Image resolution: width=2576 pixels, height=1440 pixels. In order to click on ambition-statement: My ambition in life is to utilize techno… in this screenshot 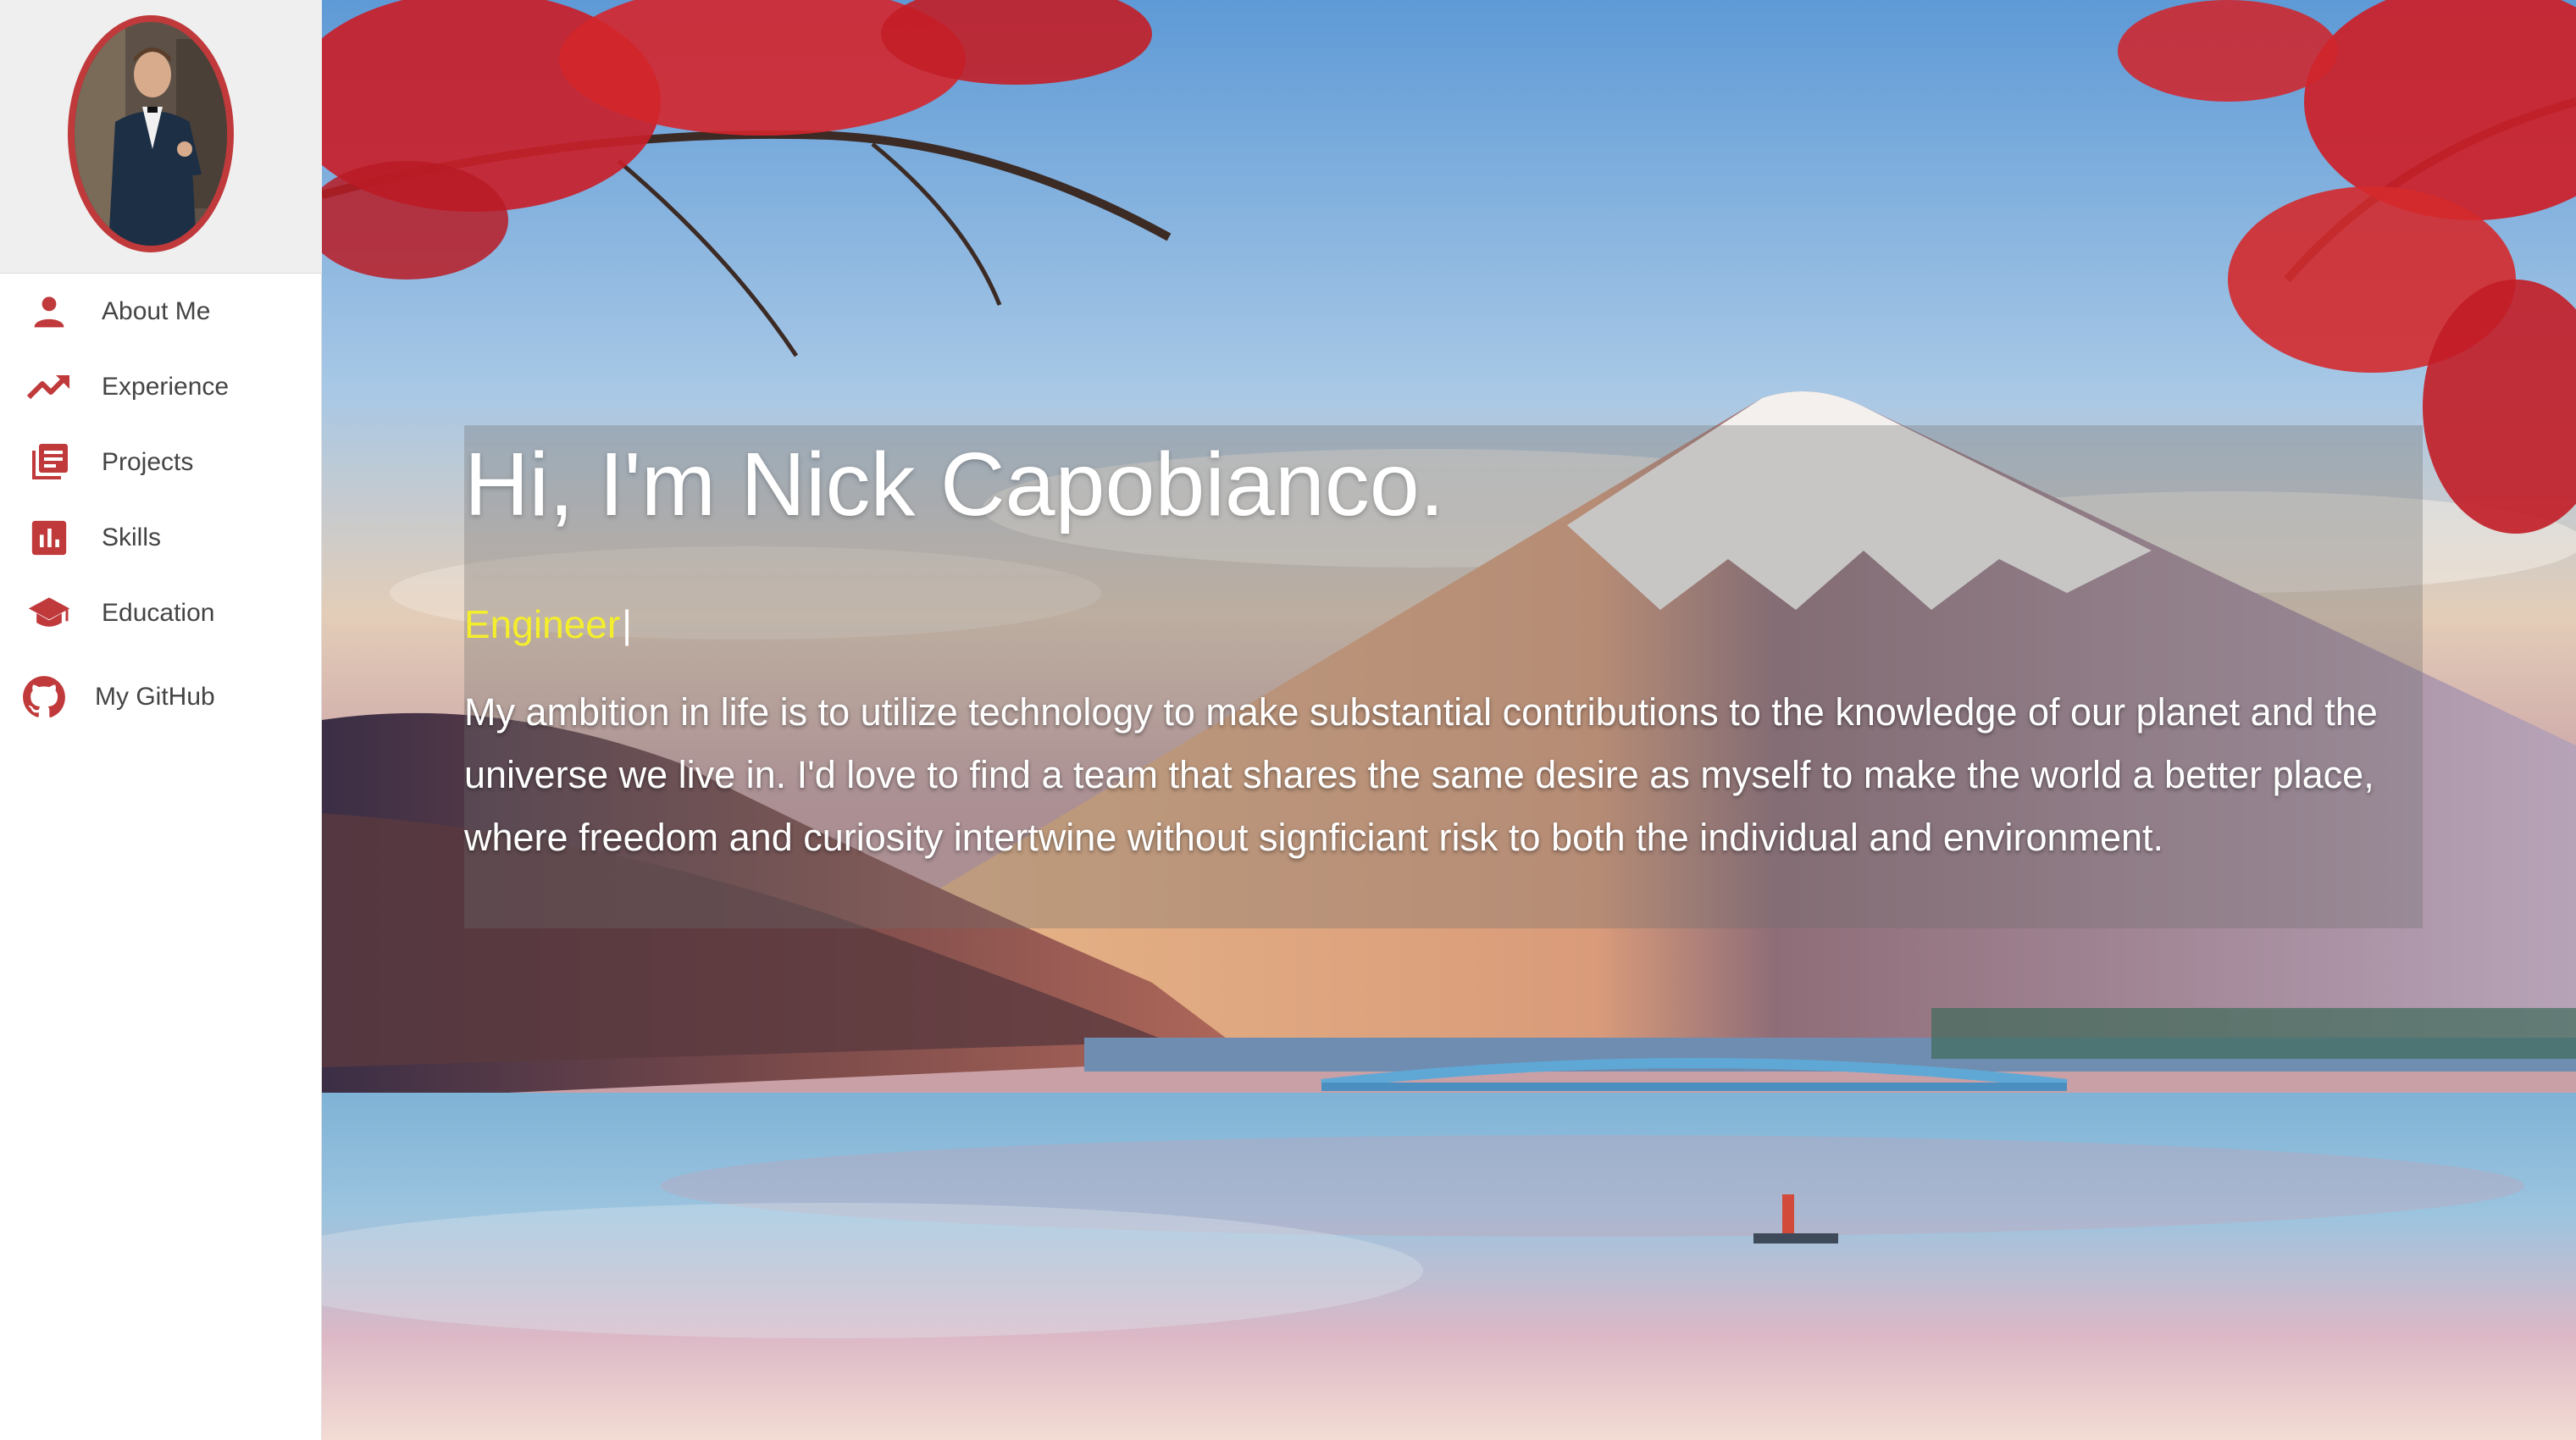, I will do `click(1421, 774)`.